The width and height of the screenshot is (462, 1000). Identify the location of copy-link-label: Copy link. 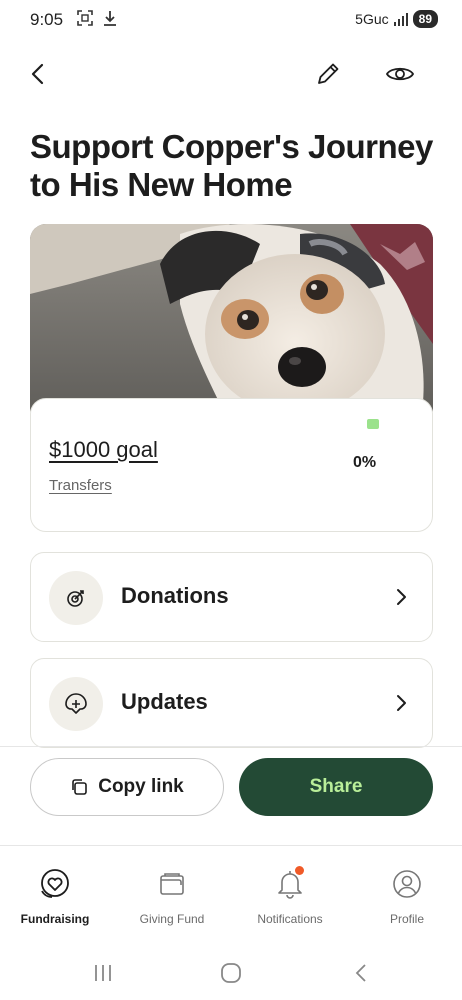
(141, 786).